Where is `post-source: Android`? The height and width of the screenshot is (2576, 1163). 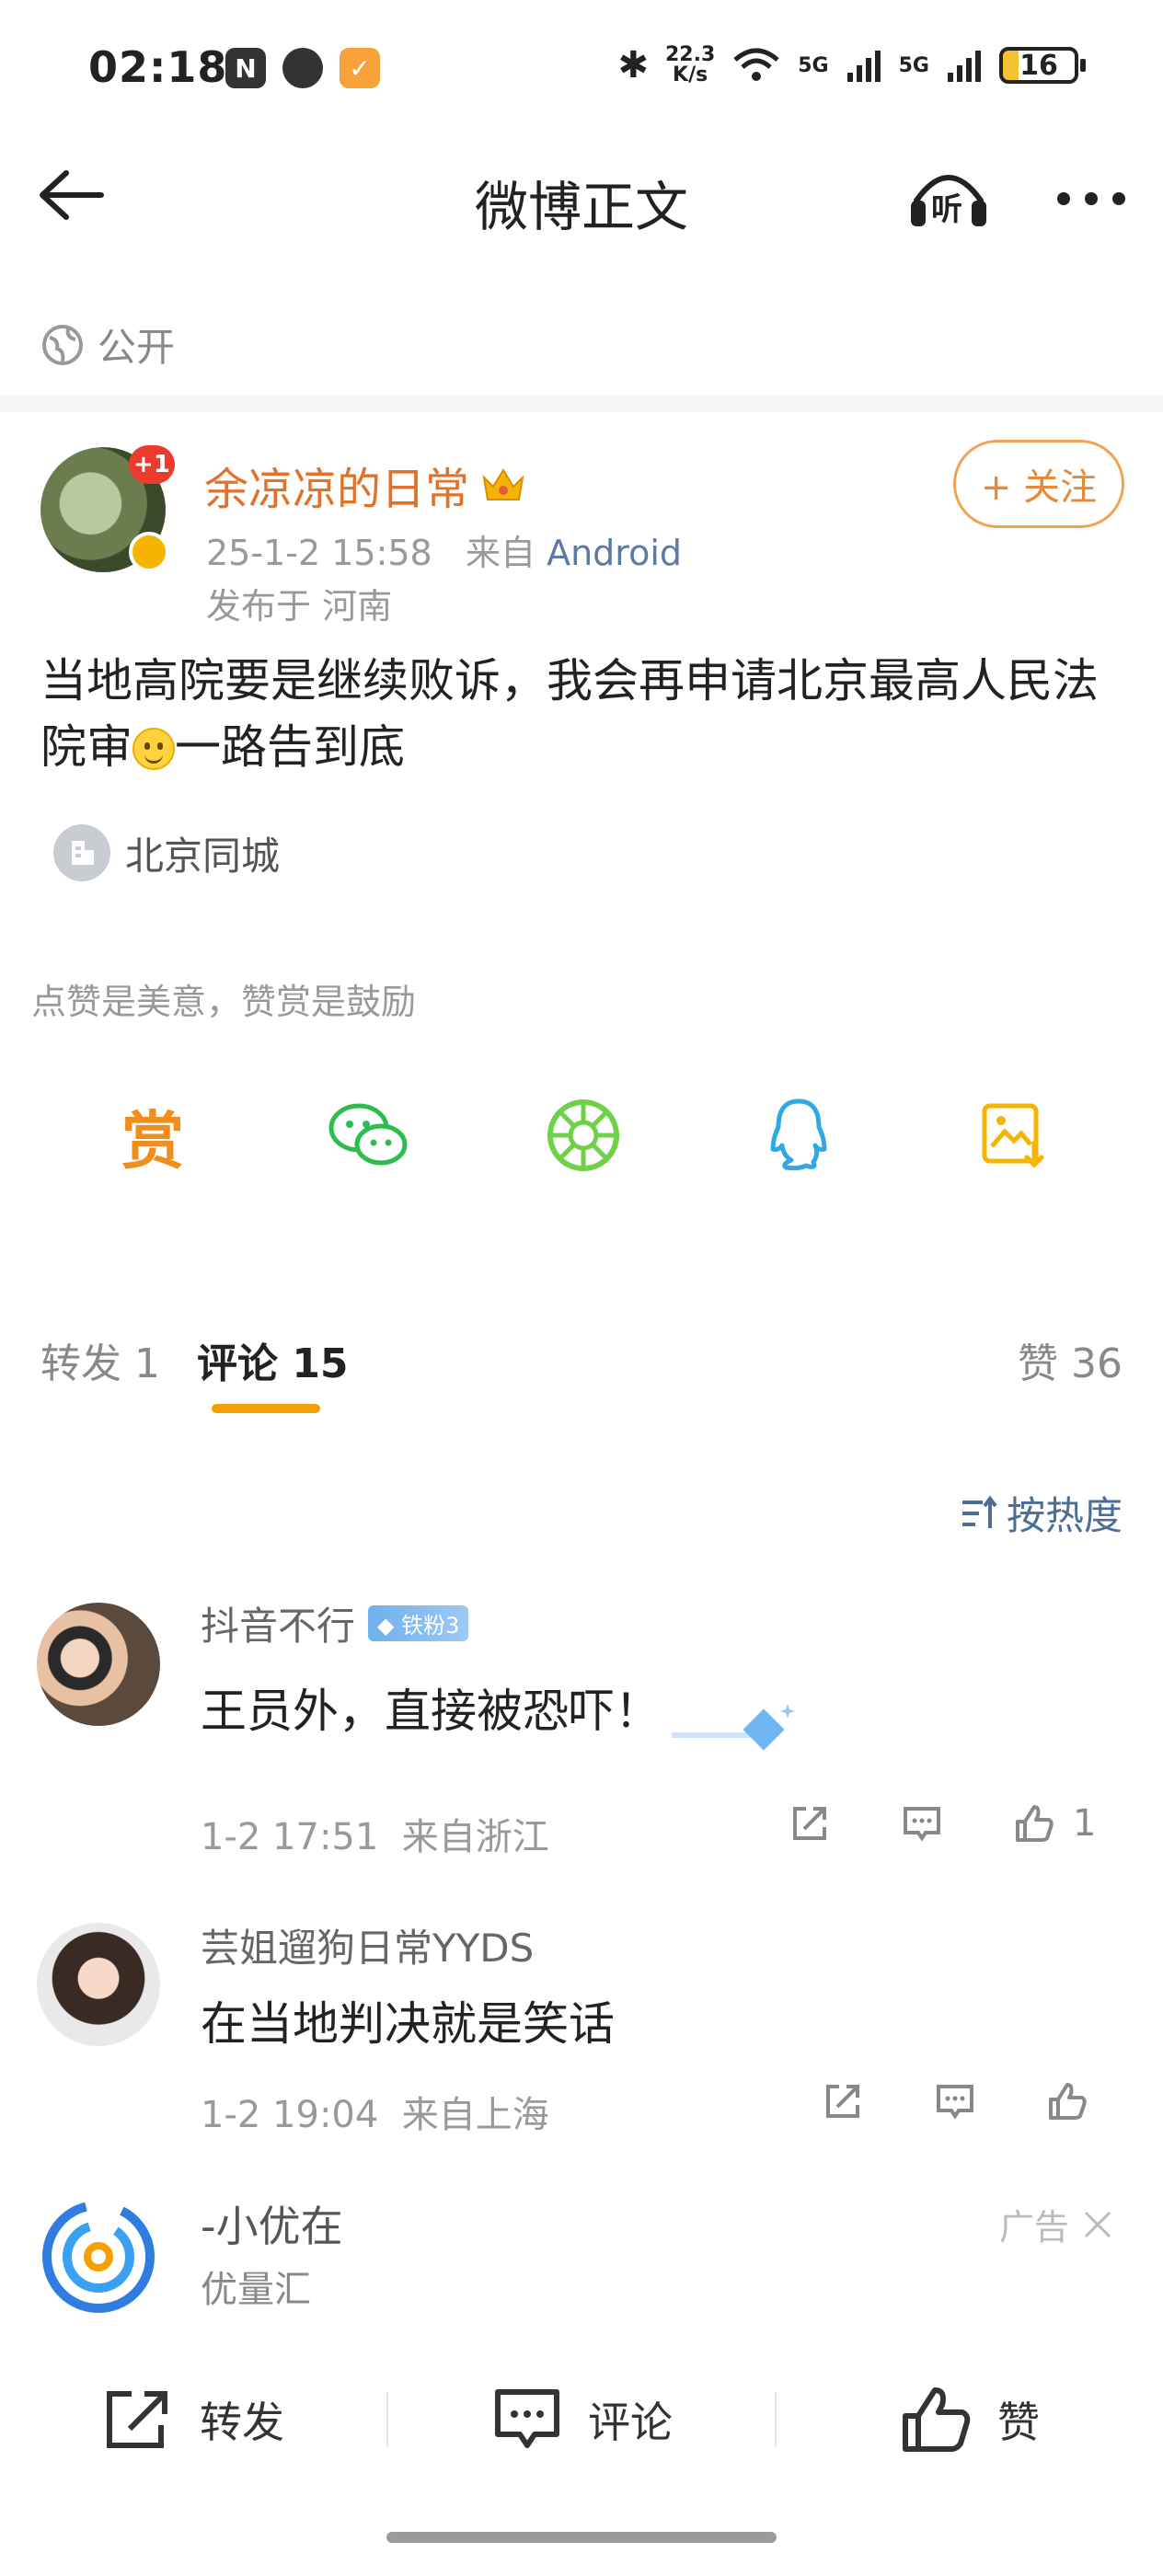 post-source: Android is located at coordinates (614, 553).